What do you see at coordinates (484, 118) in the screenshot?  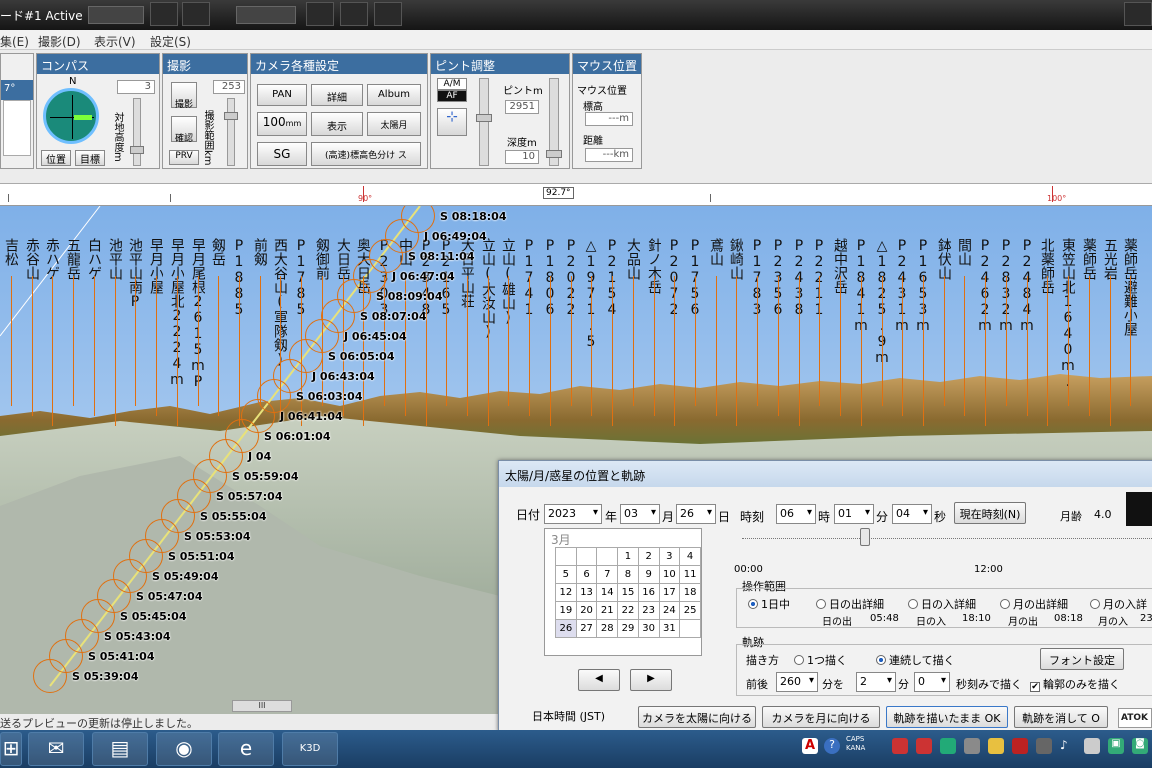 I see `focus-slider-thumb` at bounding box center [484, 118].